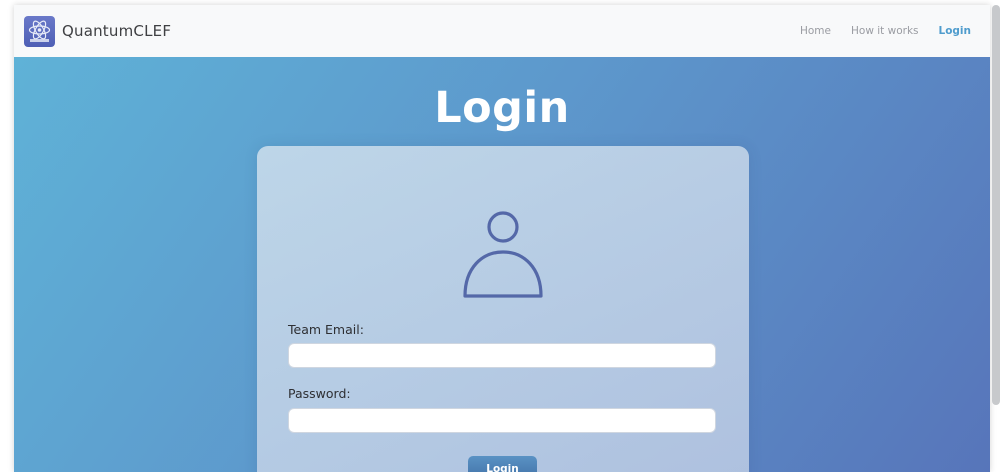 This screenshot has width=1004, height=472. I want to click on login-button: Login, so click(502, 464).